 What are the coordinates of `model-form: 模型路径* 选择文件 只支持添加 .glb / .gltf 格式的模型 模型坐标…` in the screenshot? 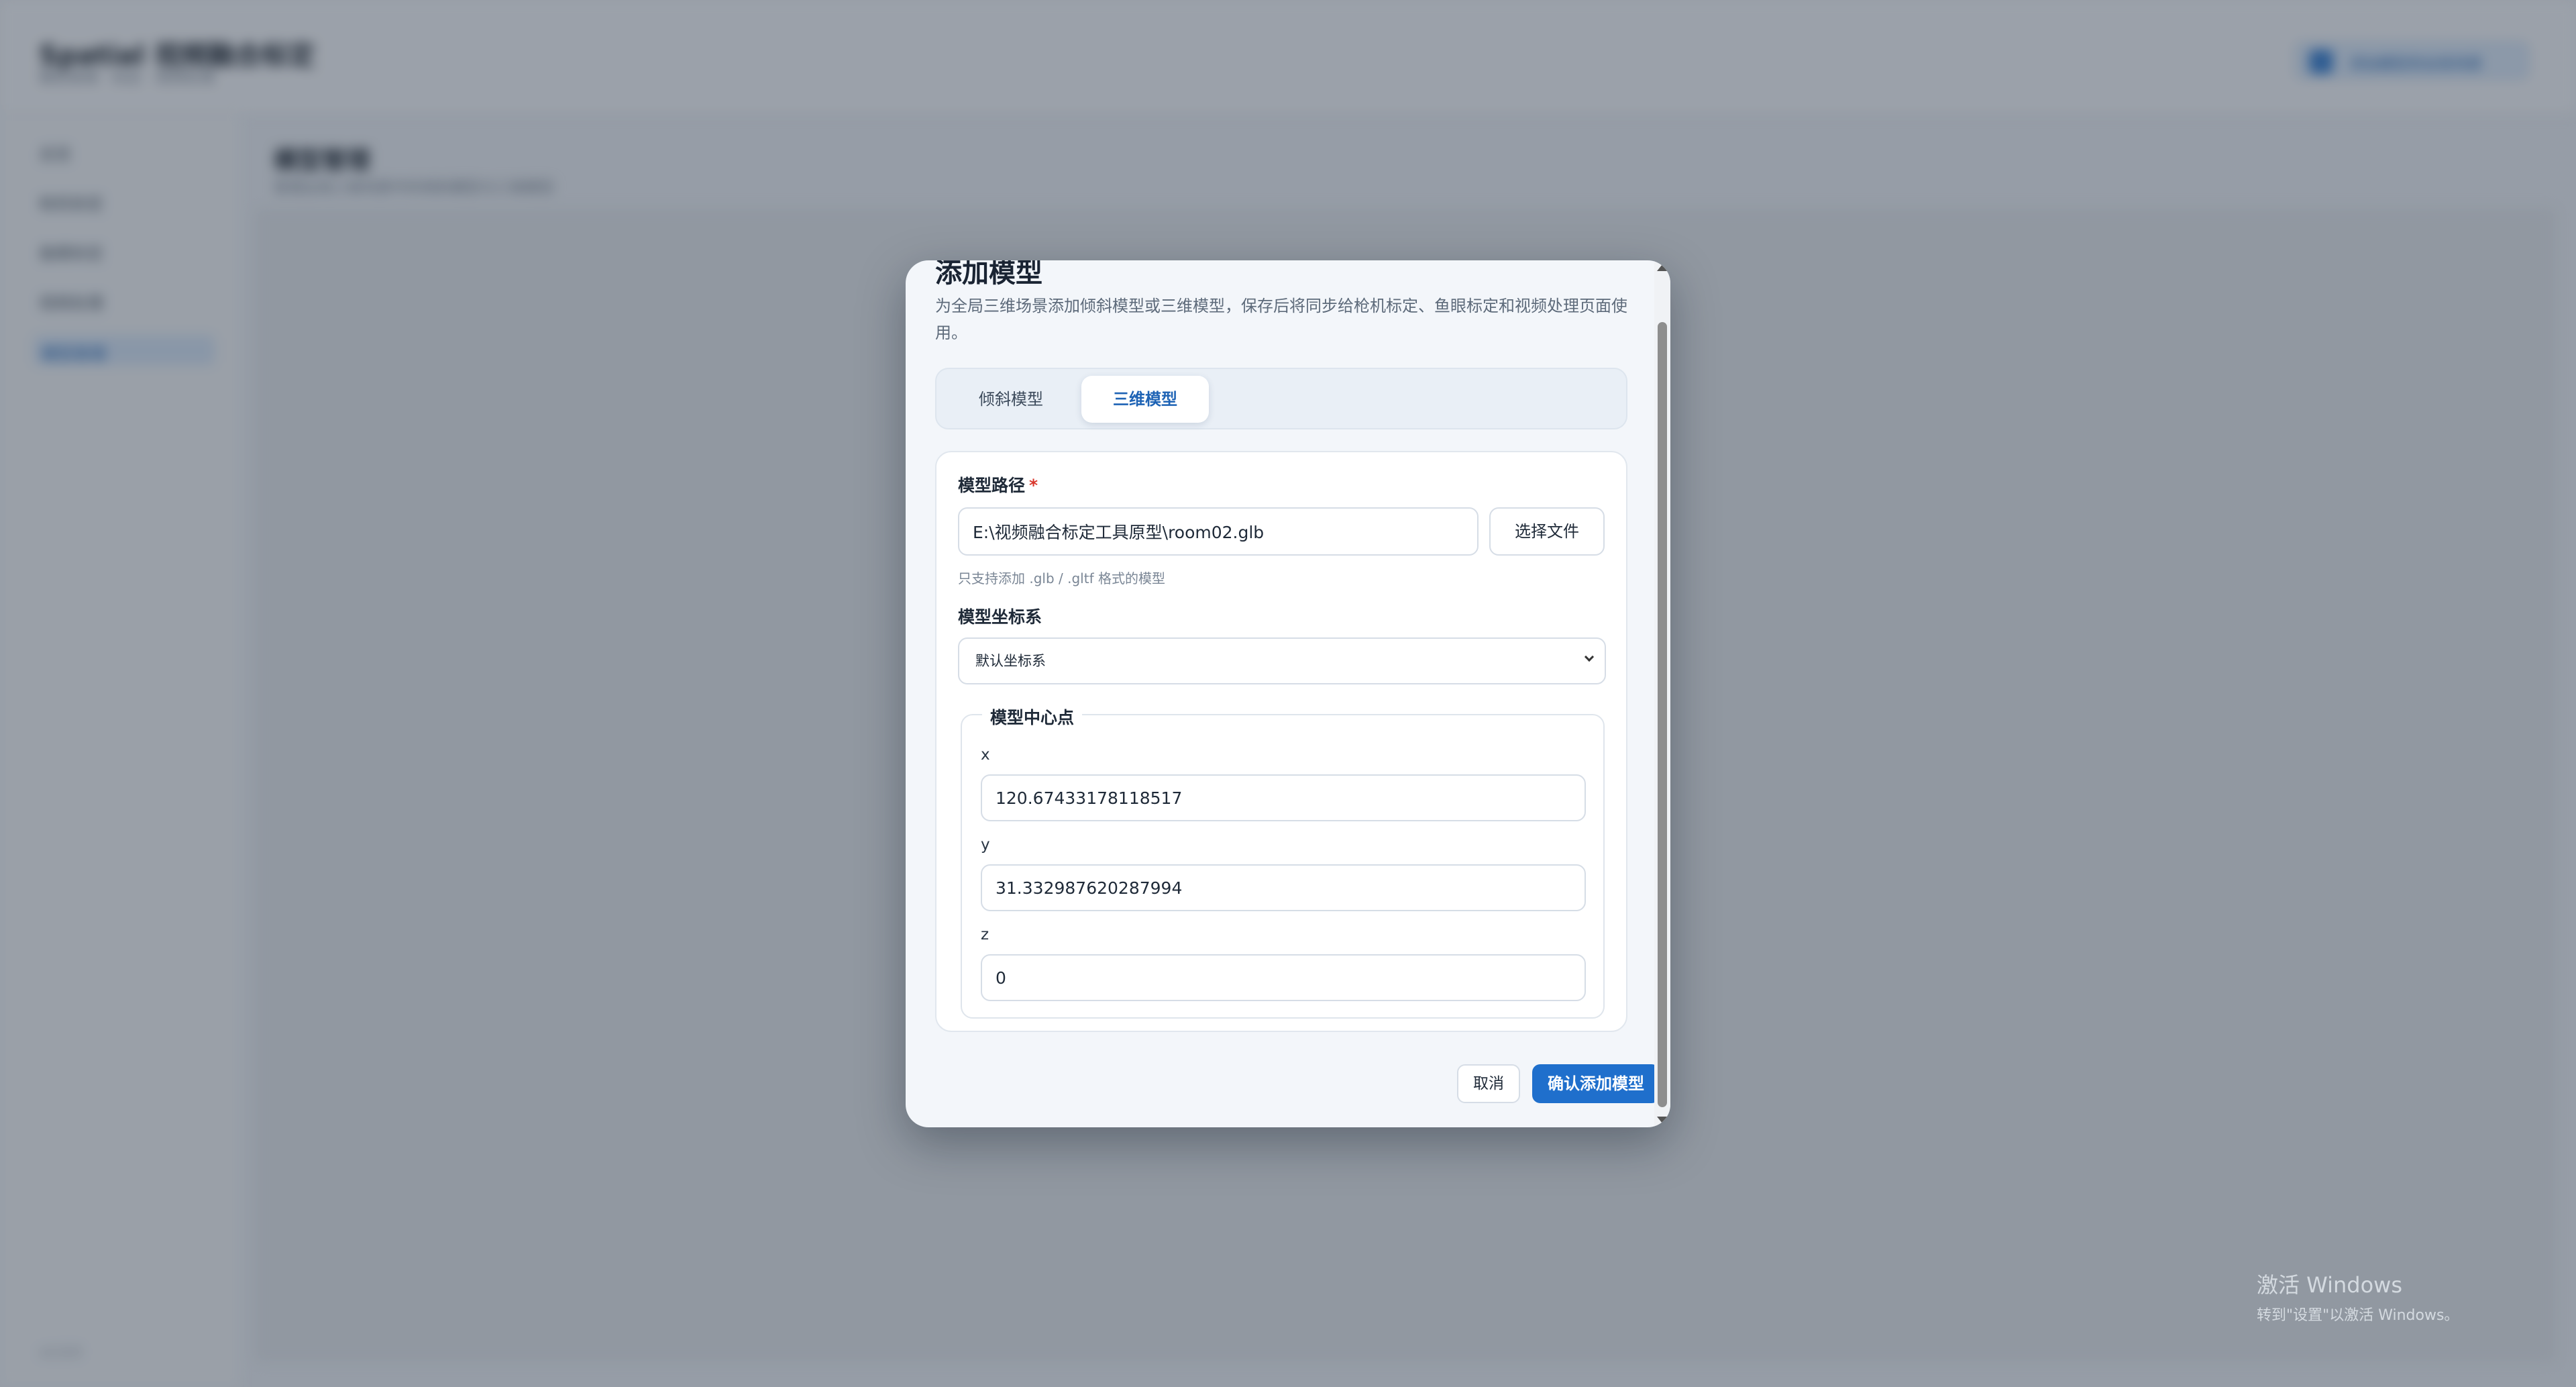 It's located at (1281, 741).